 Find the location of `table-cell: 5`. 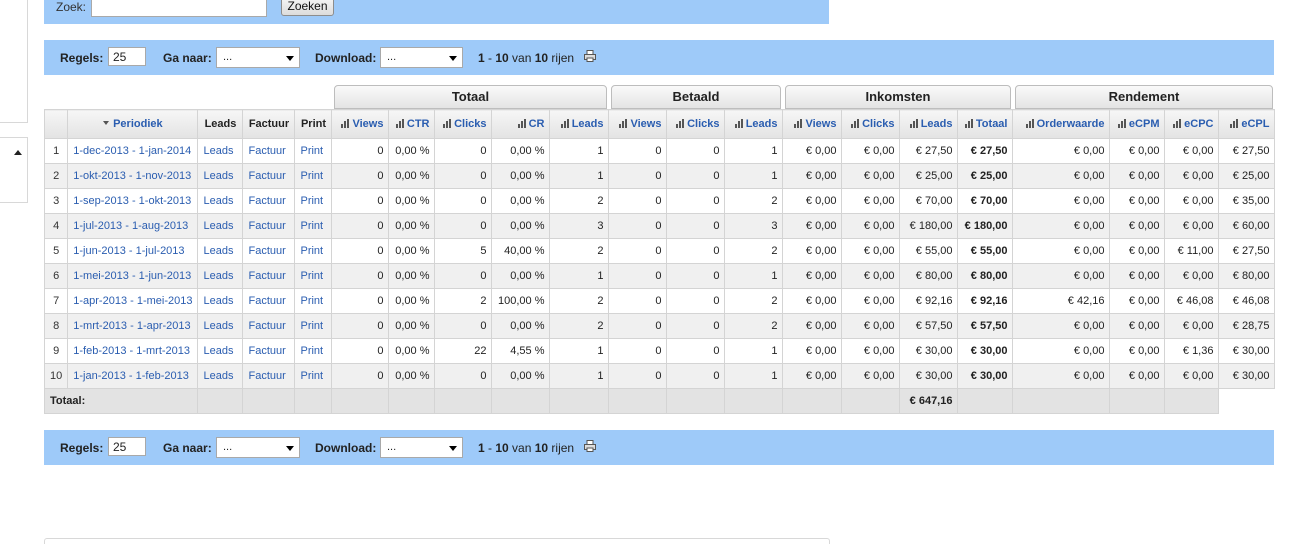

table-cell: 5 is located at coordinates (463, 251).